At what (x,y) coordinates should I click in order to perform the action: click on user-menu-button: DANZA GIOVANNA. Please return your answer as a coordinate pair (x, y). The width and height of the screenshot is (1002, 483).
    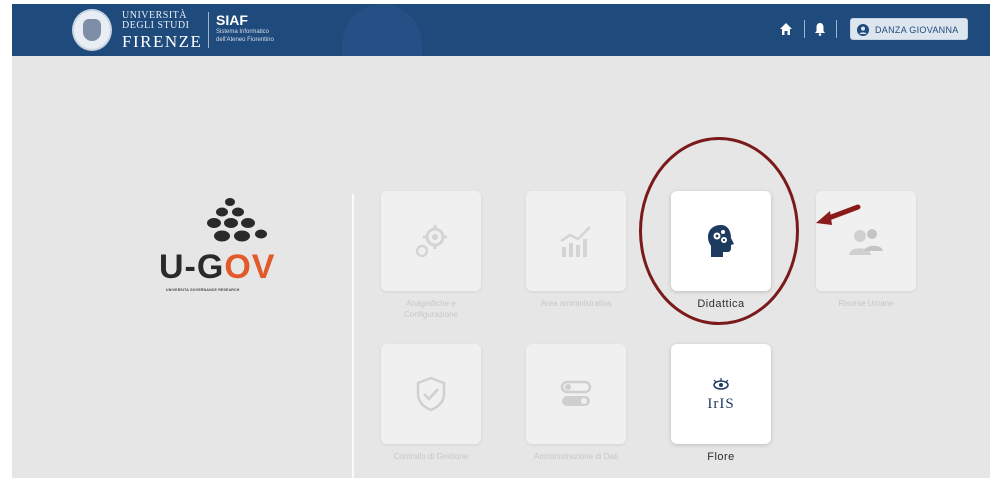
    Looking at the image, I should click on (909, 29).